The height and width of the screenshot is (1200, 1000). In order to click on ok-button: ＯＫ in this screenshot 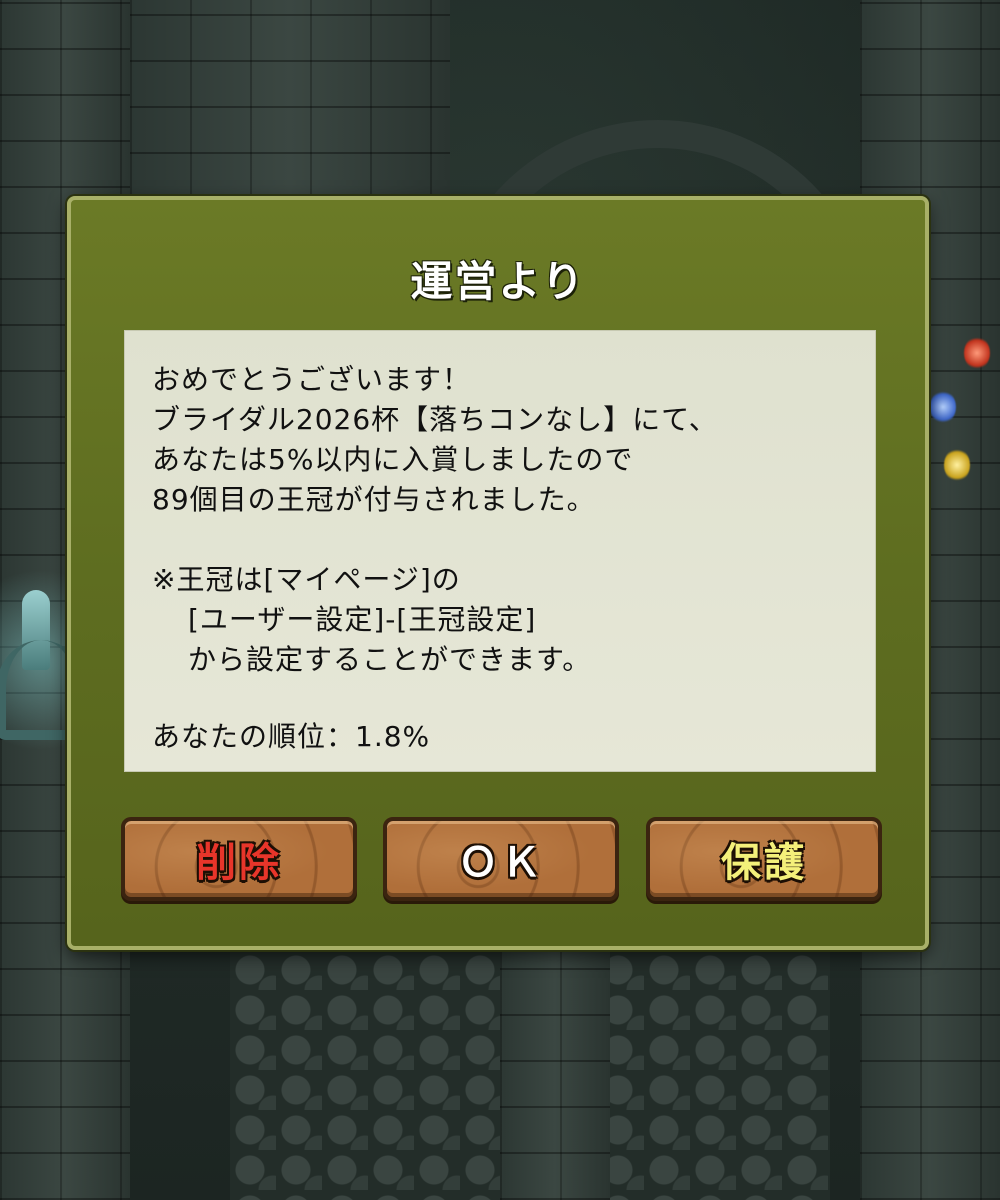, I will do `click(501, 859)`.